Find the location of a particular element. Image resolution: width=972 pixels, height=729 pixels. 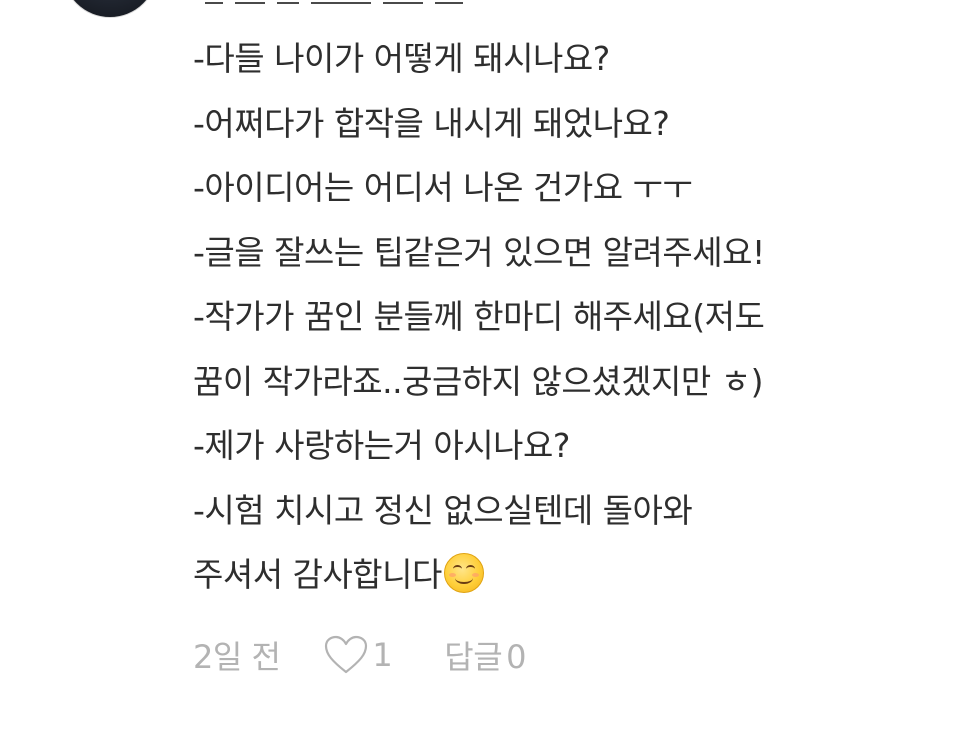

comment-time: 2일 전 is located at coordinates (237, 657).